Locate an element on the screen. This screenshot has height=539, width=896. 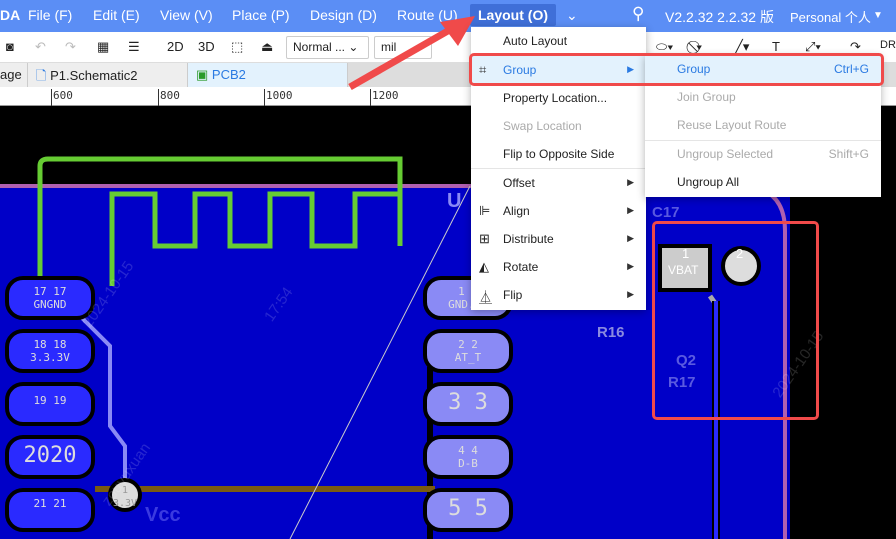
pad-4: 4 4 D-B is located at coordinates (468, 457).